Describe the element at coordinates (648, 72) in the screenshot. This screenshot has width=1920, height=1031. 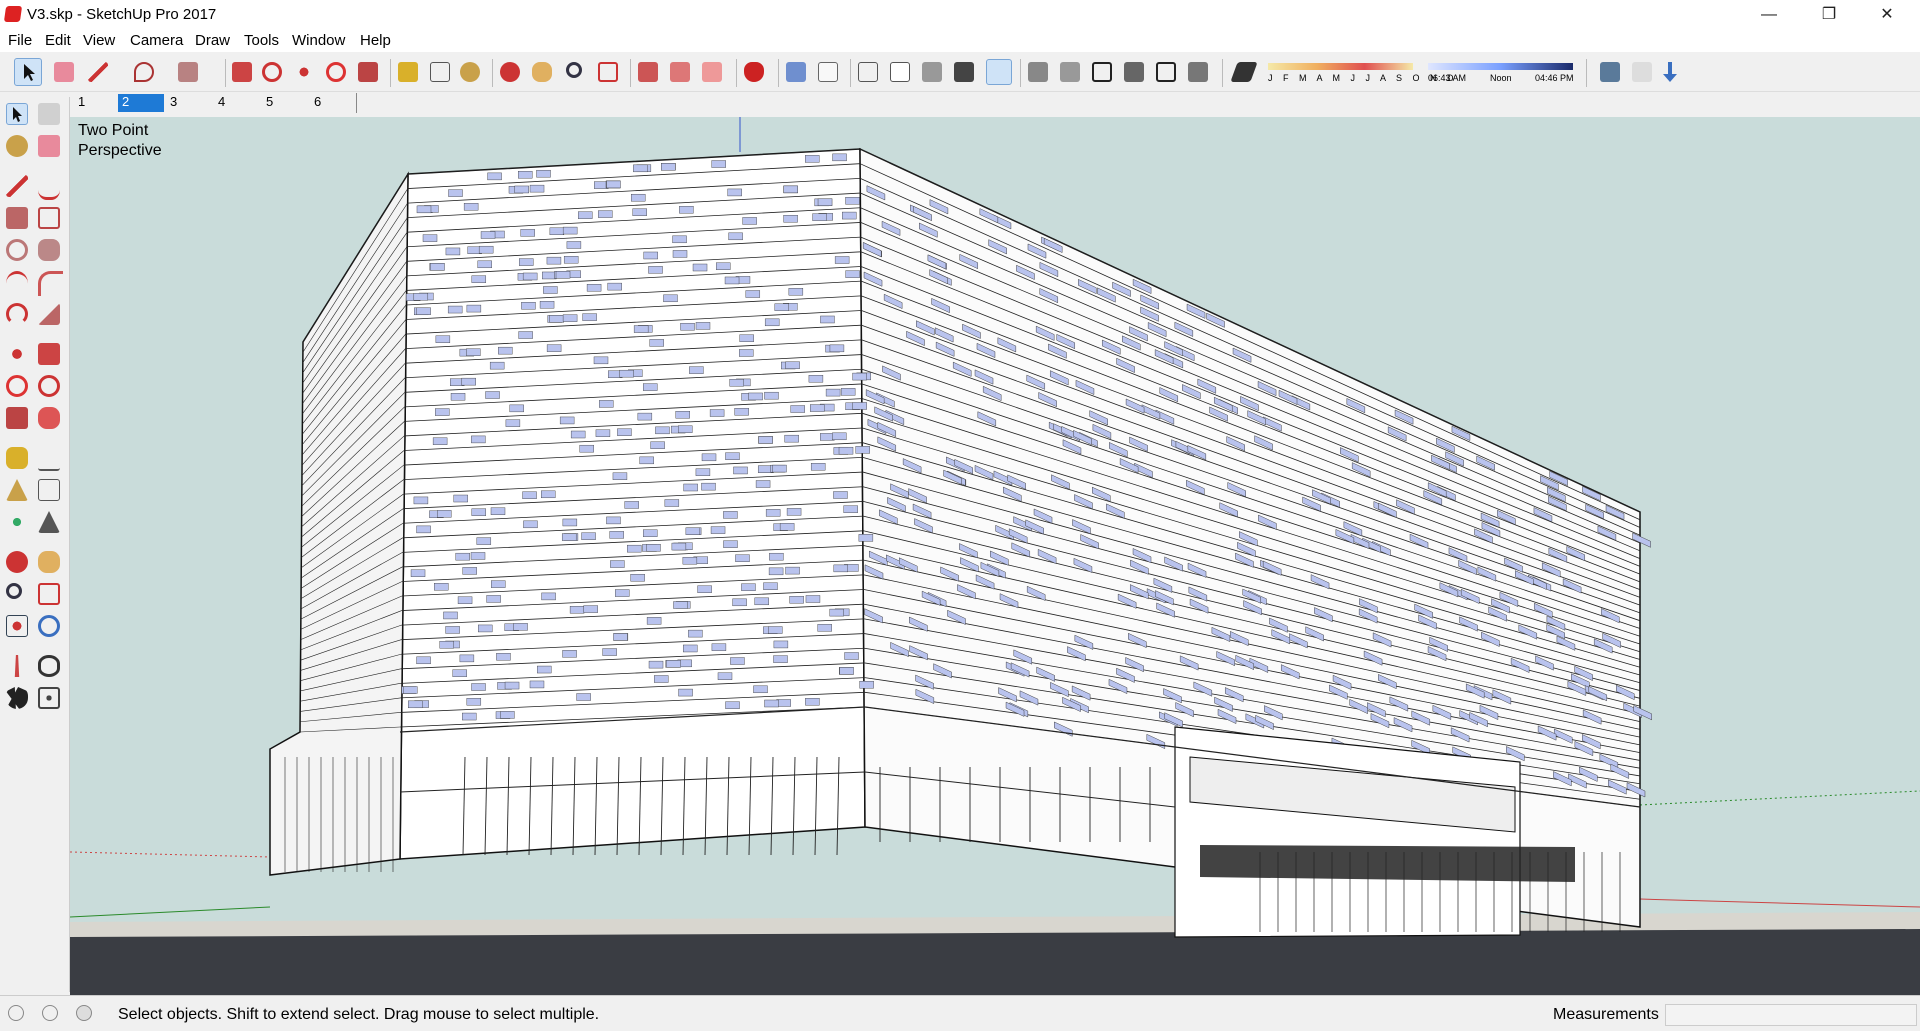
I see `warehouse-icon` at that location.